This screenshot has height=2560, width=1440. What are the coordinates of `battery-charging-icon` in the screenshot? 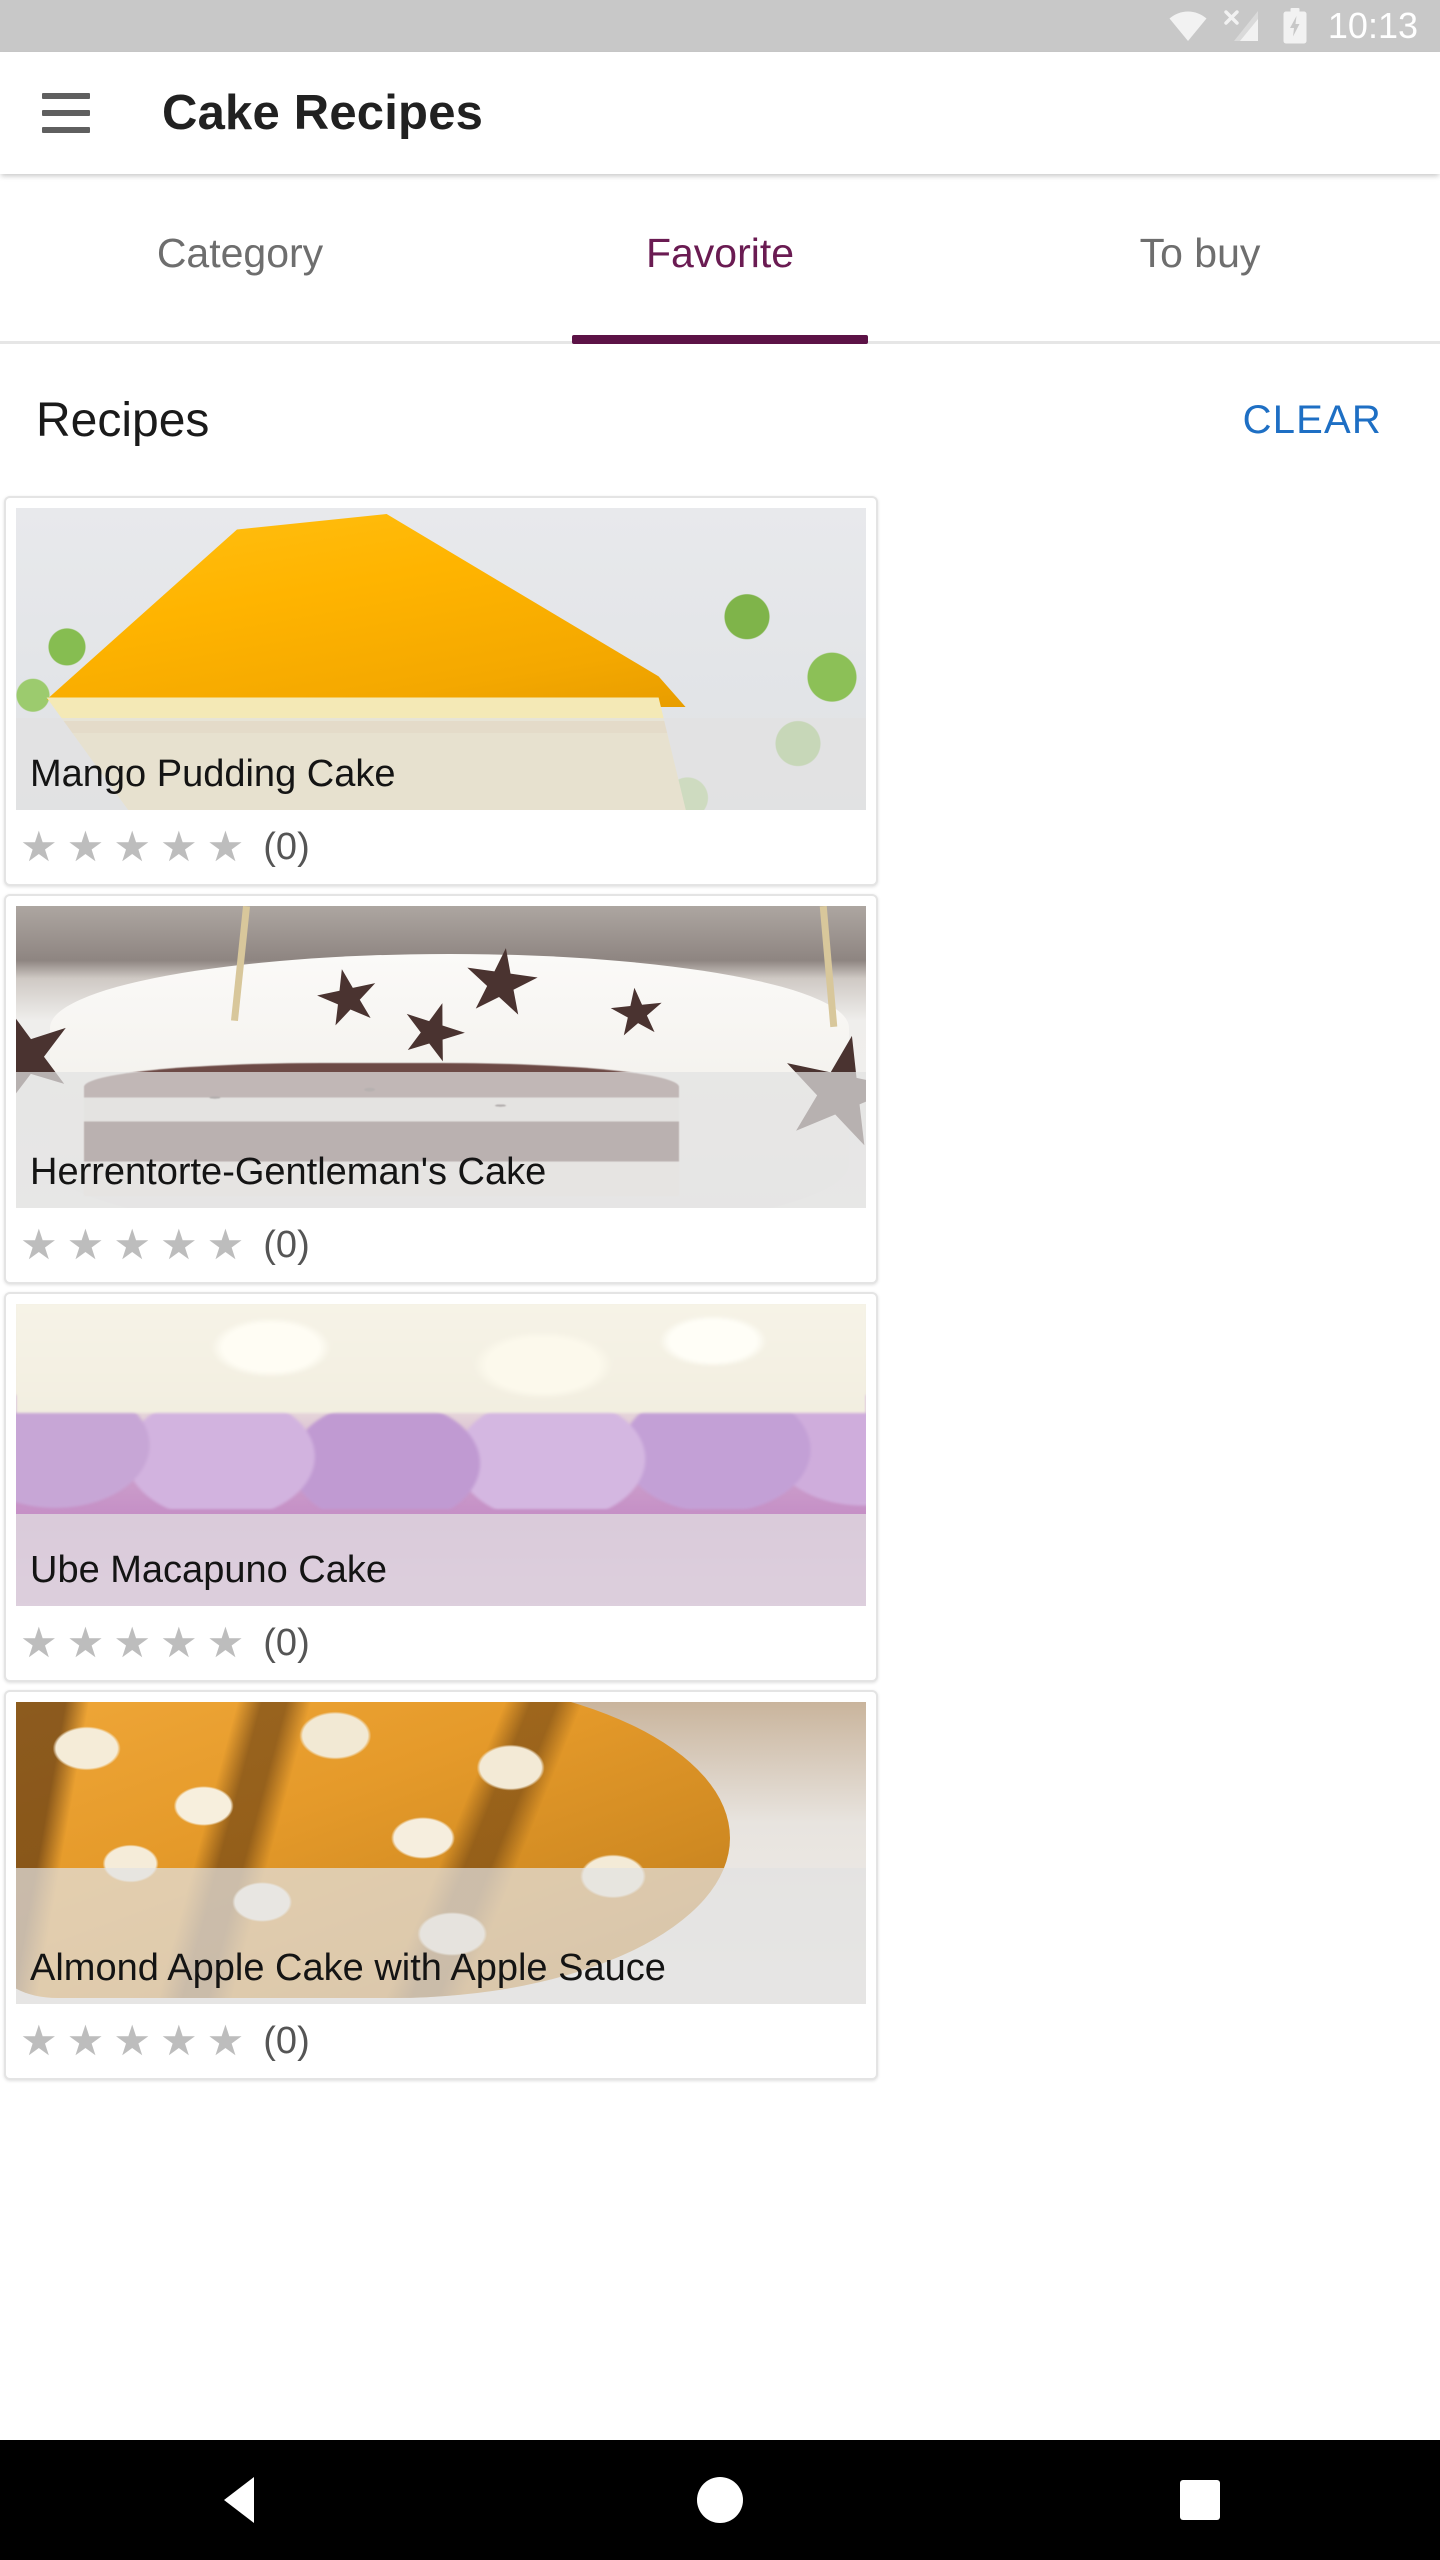 It's located at (1295, 26).